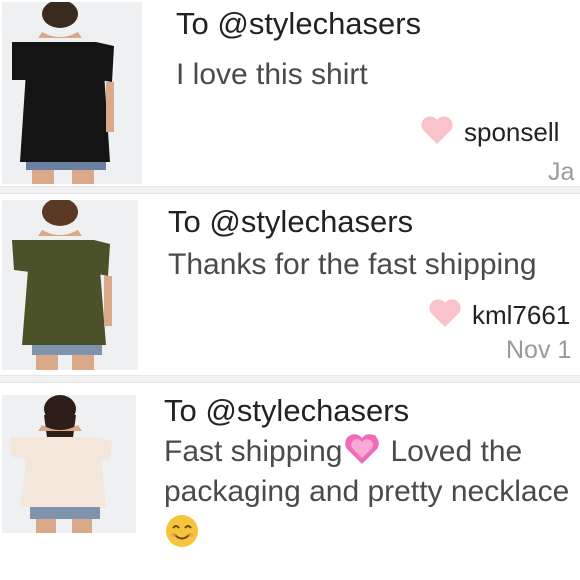  I want to click on model-black-top-image, so click(72, 93).